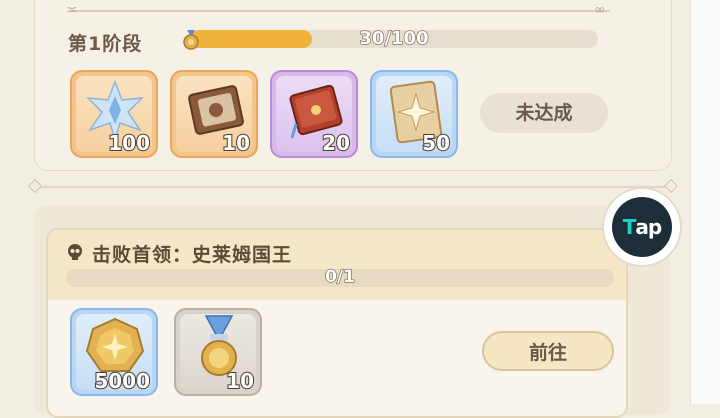 The height and width of the screenshot is (418, 720). Describe the element at coordinates (114, 352) in the screenshot. I see `reward-card-gold-coin: 5000` at that location.